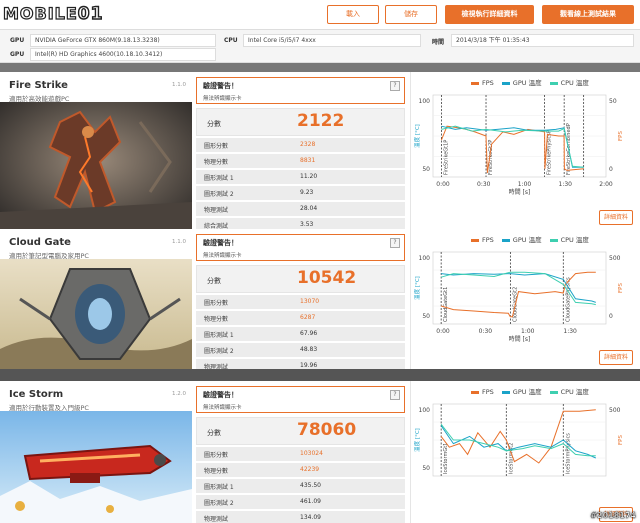  I want to click on score-value: 10542, so click(327, 278).